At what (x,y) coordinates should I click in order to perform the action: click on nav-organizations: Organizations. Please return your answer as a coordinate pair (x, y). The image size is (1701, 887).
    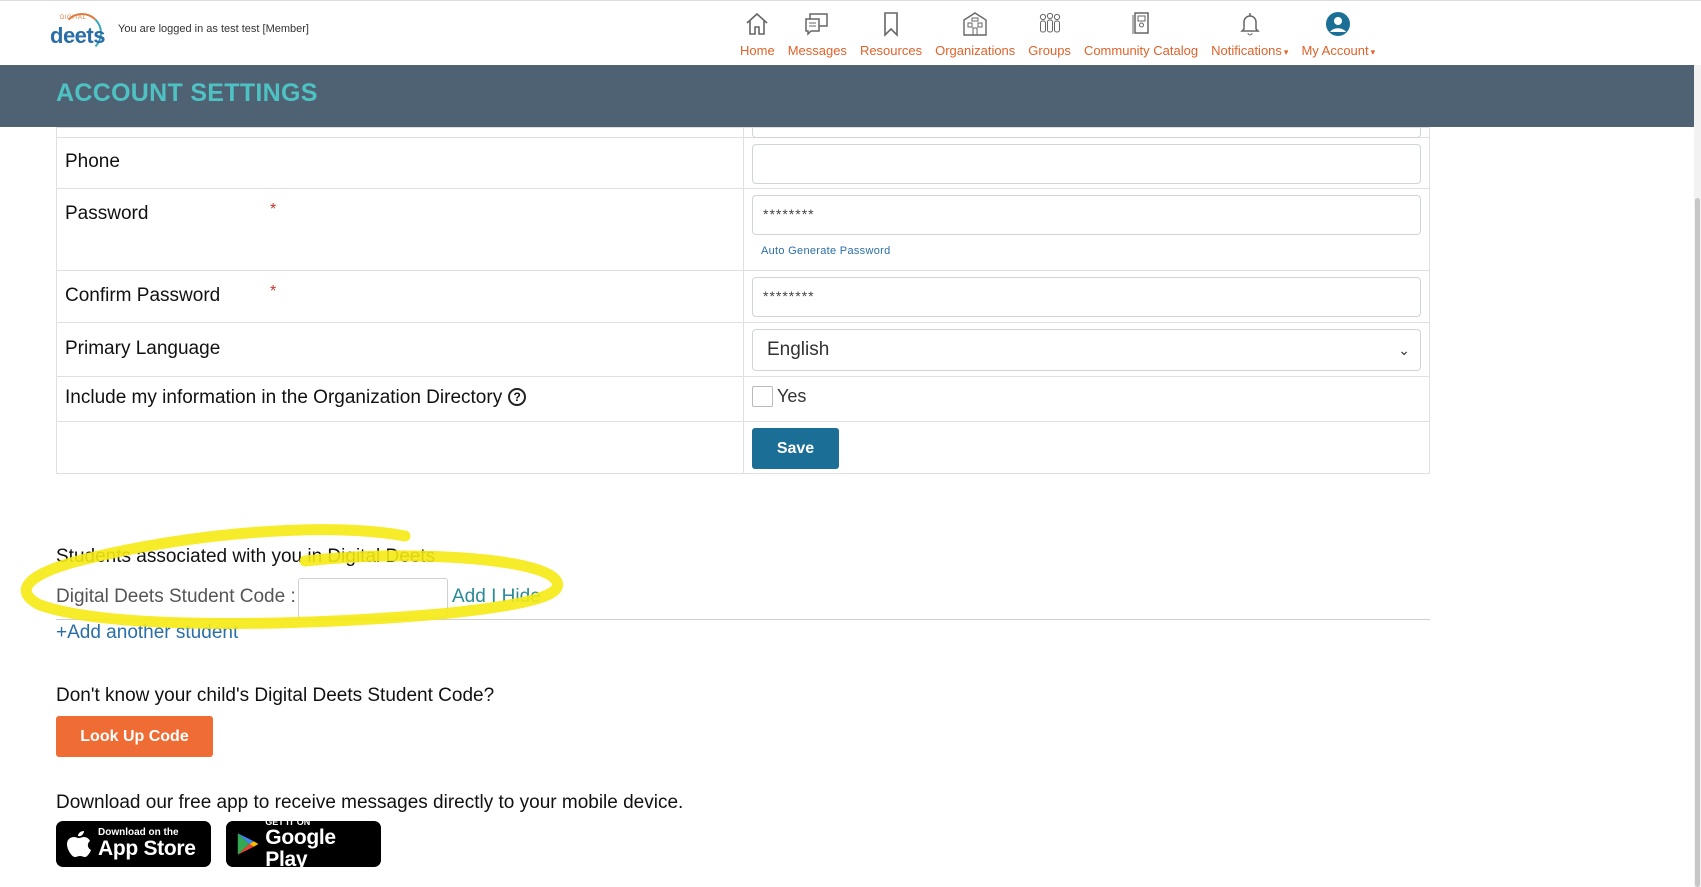
    Looking at the image, I should click on (975, 35).